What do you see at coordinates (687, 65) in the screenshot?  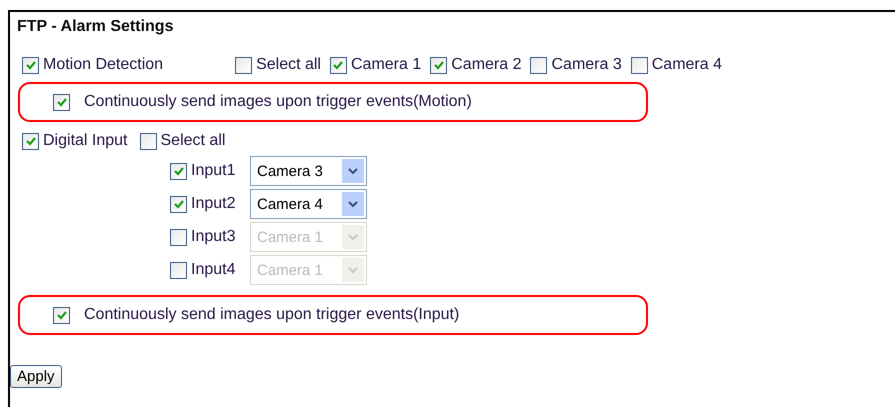 I see `checkbox-label: Camera 4` at bounding box center [687, 65].